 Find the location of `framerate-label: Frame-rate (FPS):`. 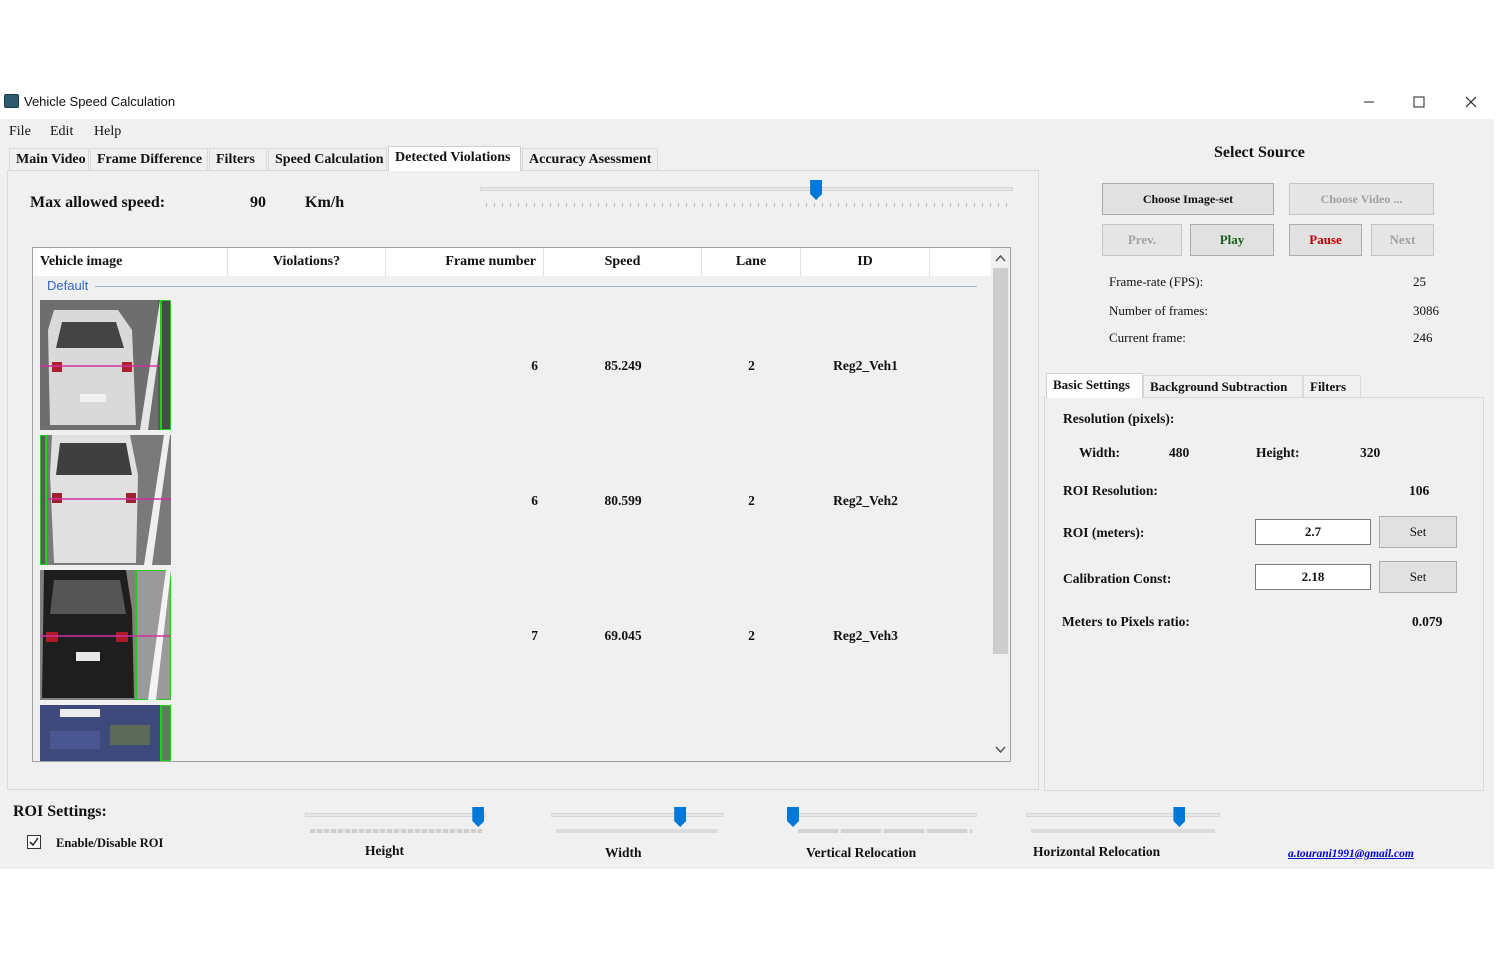

framerate-label: Frame-rate (FPS): is located at coordinates (1156, 281).